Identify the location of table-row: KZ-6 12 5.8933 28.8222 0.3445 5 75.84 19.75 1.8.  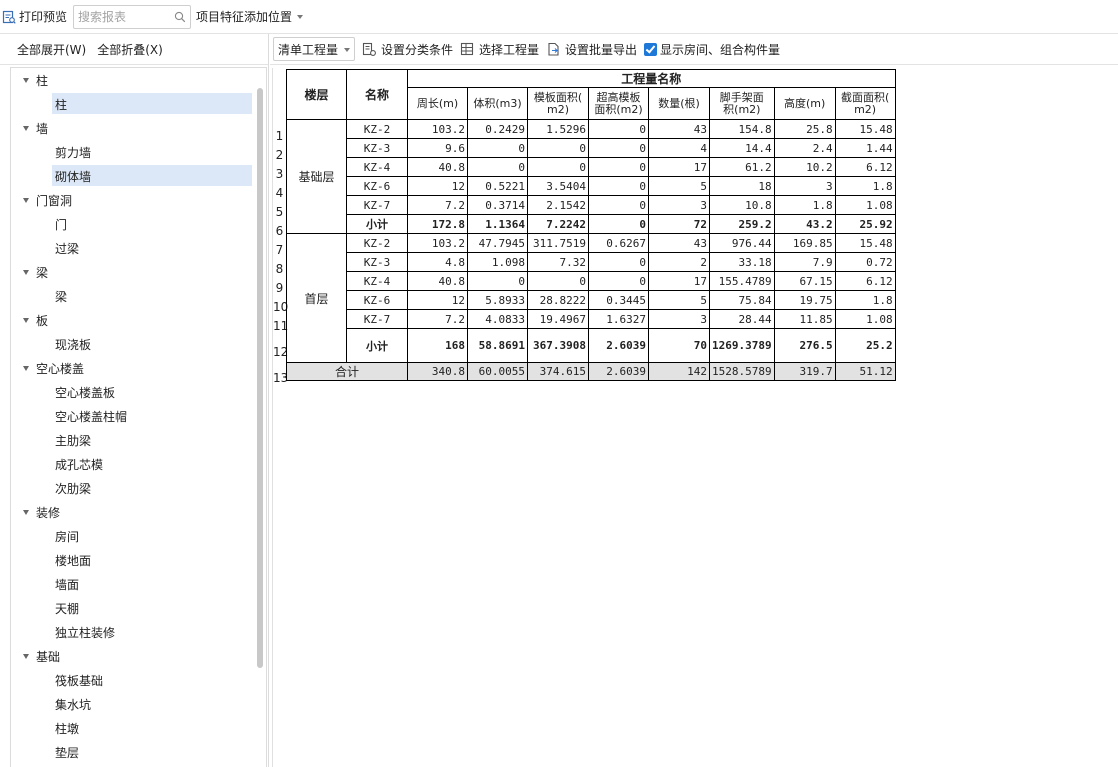
(591, 300).